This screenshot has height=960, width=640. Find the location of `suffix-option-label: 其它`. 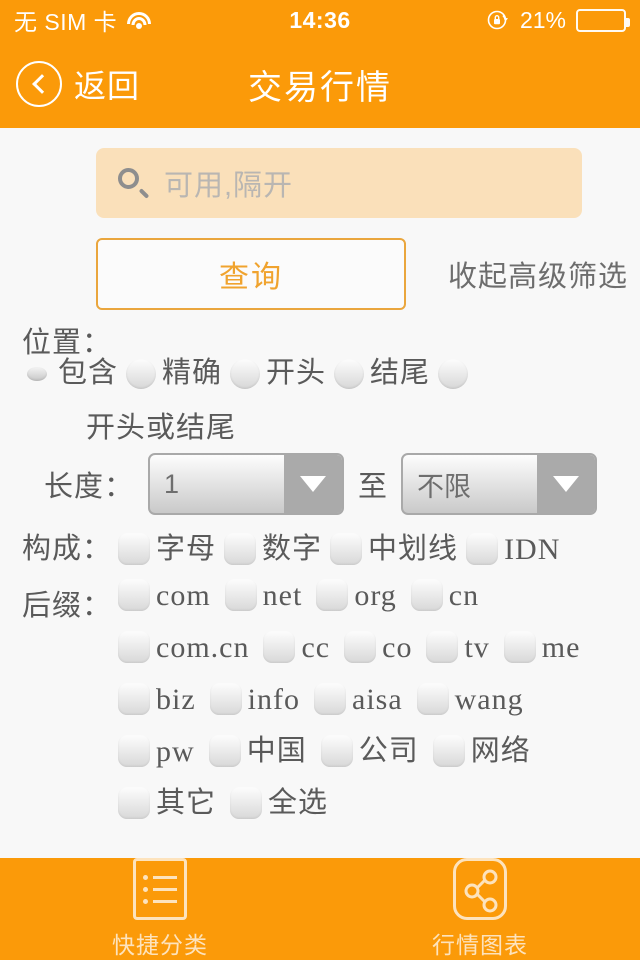

suffix-option-label: 其它 is located at coordinates (186, 803).